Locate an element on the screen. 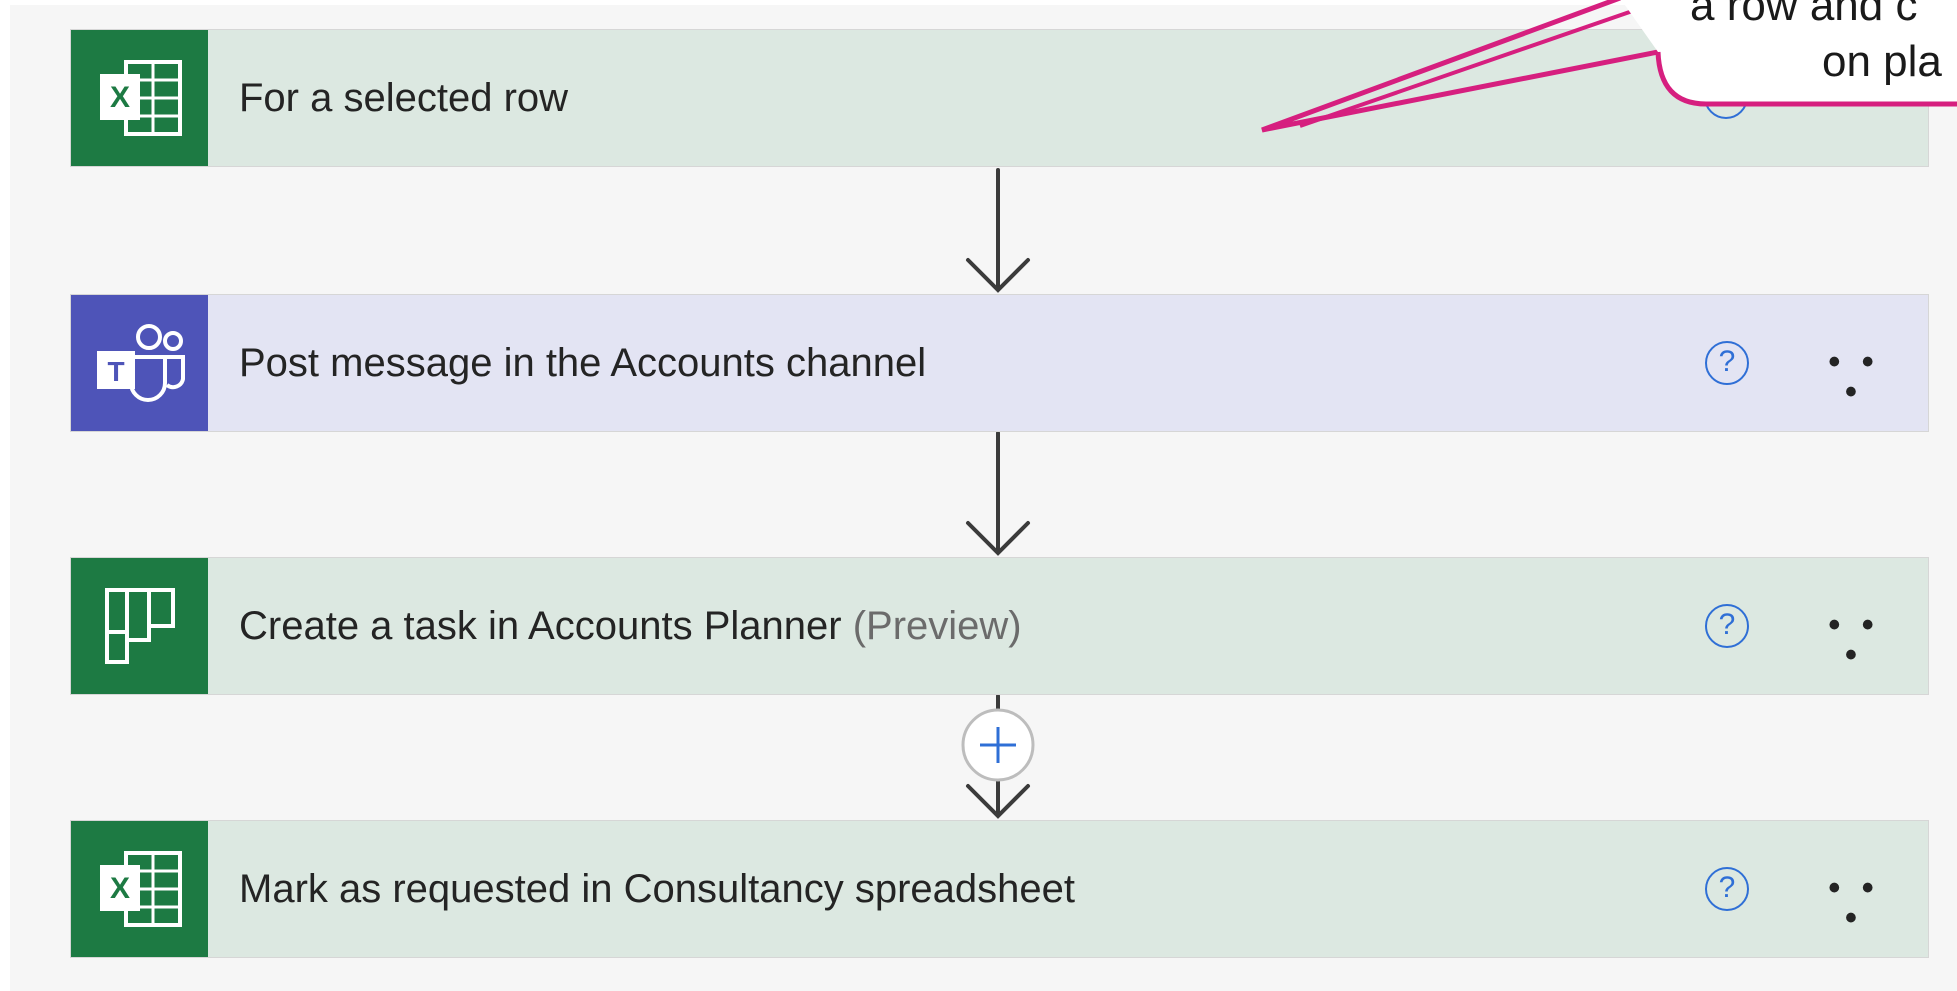  callout-text-line2: on pla is located at coordinates (1882, 61).